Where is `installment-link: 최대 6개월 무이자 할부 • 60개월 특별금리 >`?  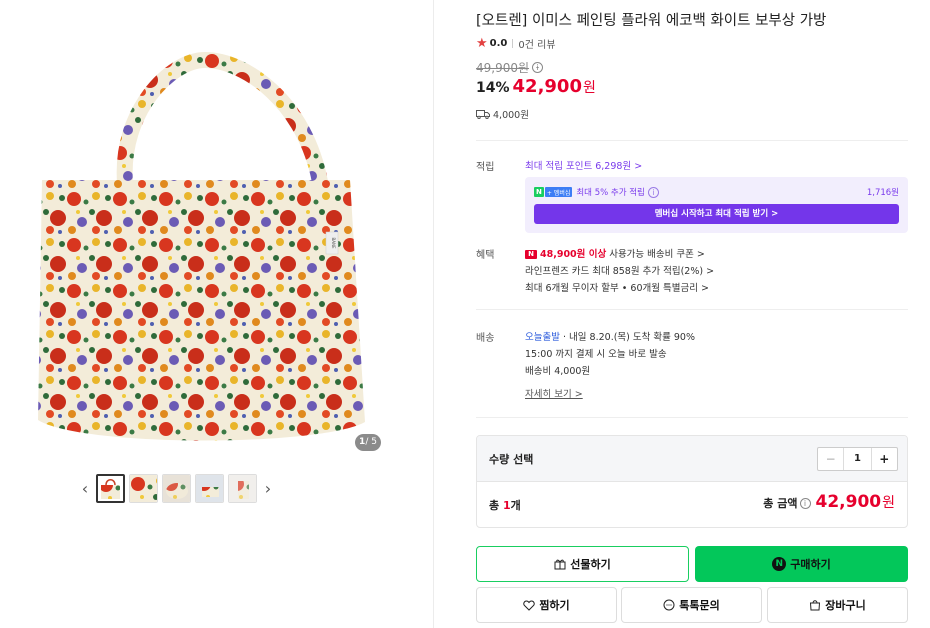 installment-link: 최대 6개월 무이자 할부 • 60개월 특별금리 > is located at coordinates (617, 287).